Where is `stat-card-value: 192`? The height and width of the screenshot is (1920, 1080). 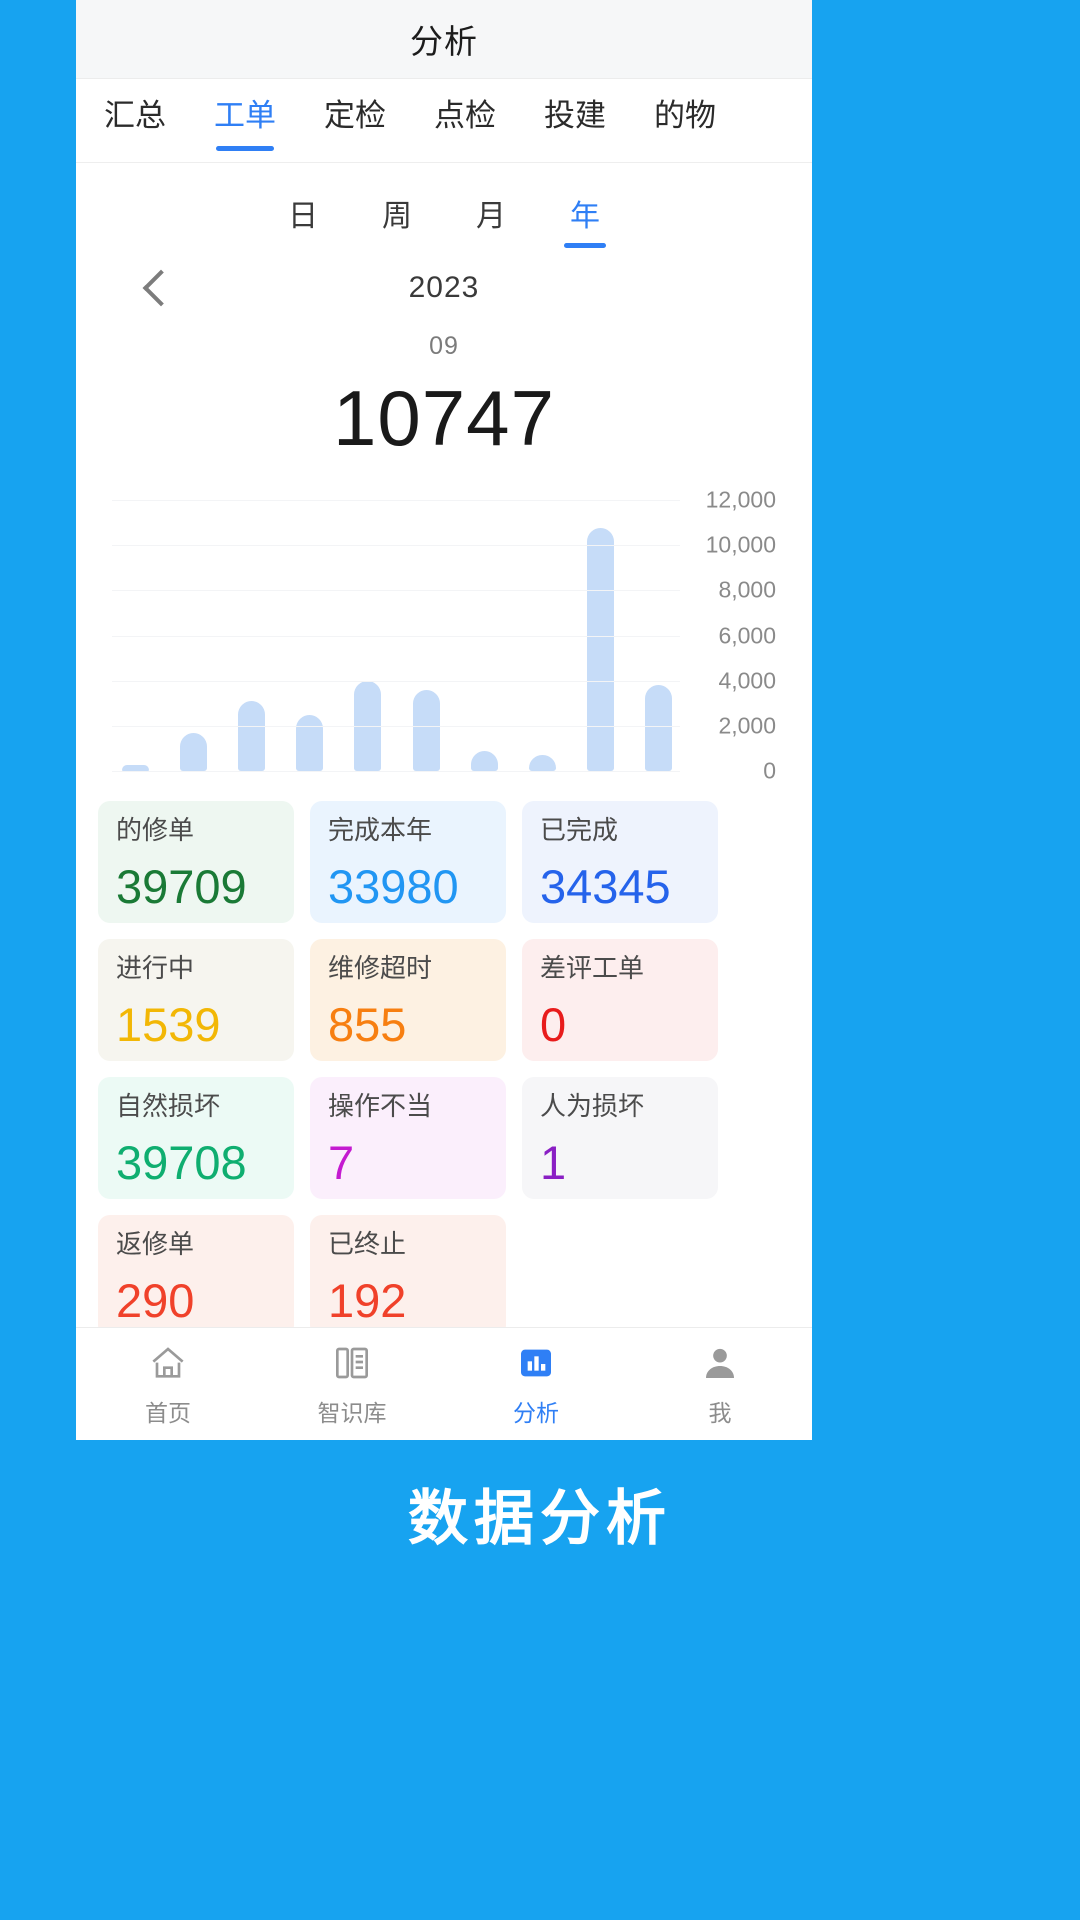 stat-card-value: 192 is located at coordinates (367, 1300).